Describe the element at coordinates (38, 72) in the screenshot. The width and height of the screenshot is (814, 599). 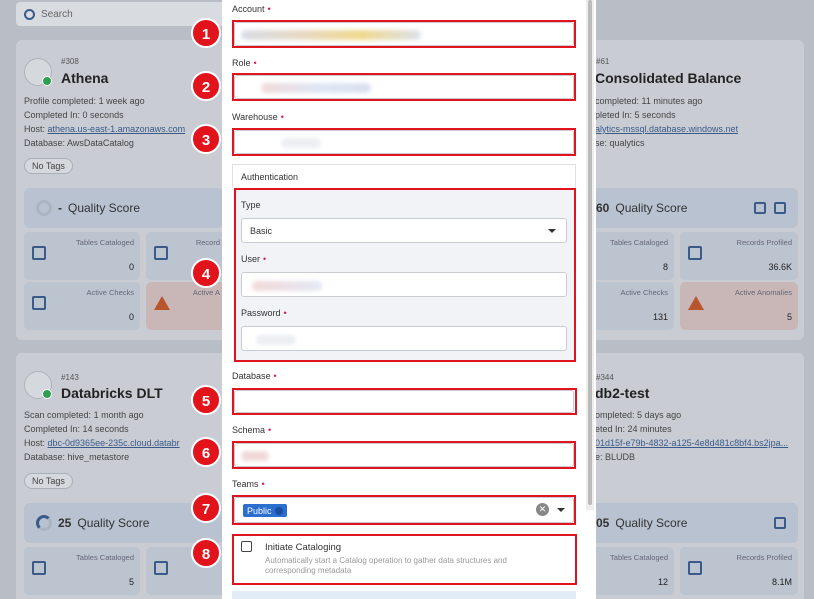
I see `athena-logo-icon` at that location.